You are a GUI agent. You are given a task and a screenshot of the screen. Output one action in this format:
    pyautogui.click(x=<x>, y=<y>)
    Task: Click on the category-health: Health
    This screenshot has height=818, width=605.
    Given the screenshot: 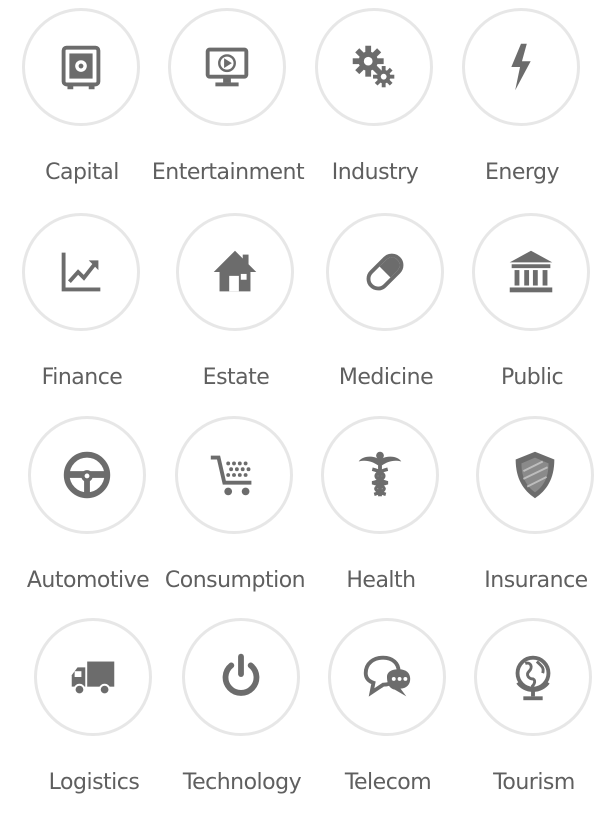 What is the action you would take?
    pyautogui.click(x=381, y=516)
    